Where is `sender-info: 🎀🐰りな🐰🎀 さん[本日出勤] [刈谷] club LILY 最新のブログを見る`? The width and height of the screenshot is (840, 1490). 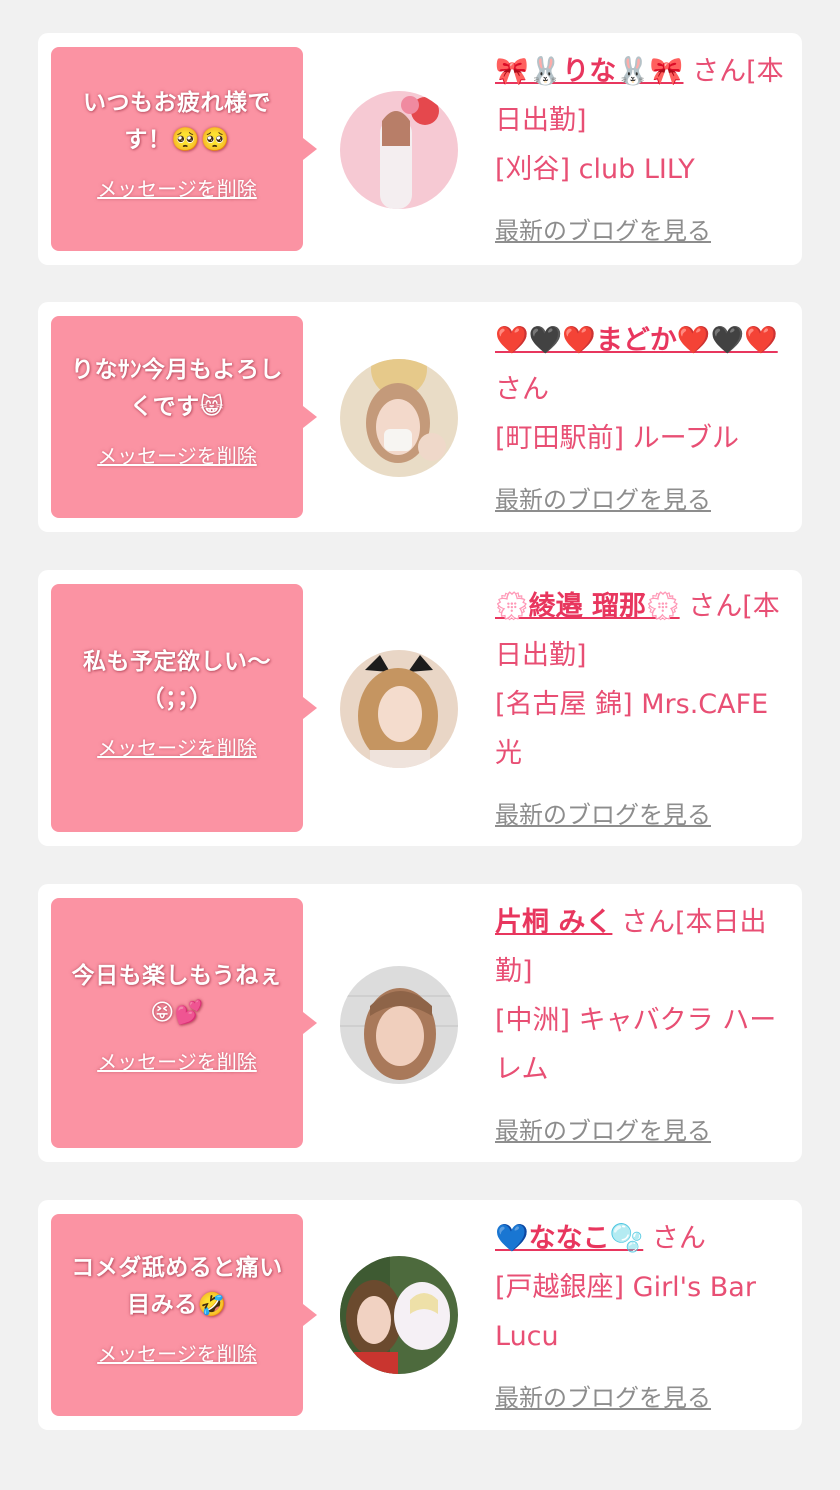
sender-info: 🎀🐰りな🐰🎀 さん[本日出勤] [刈谷] club LILY 最新のブログを見る is located at coordinates (642, 151).